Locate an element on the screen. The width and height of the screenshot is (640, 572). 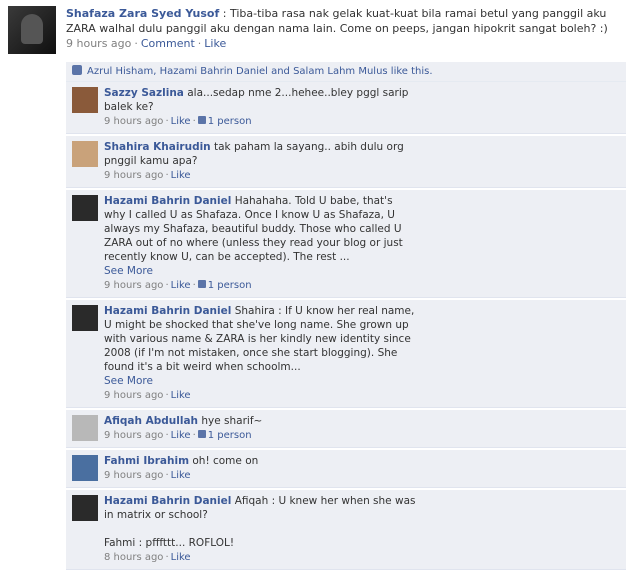
commenter-name: Shahira Khairudin is located at coordinates (157, 147).